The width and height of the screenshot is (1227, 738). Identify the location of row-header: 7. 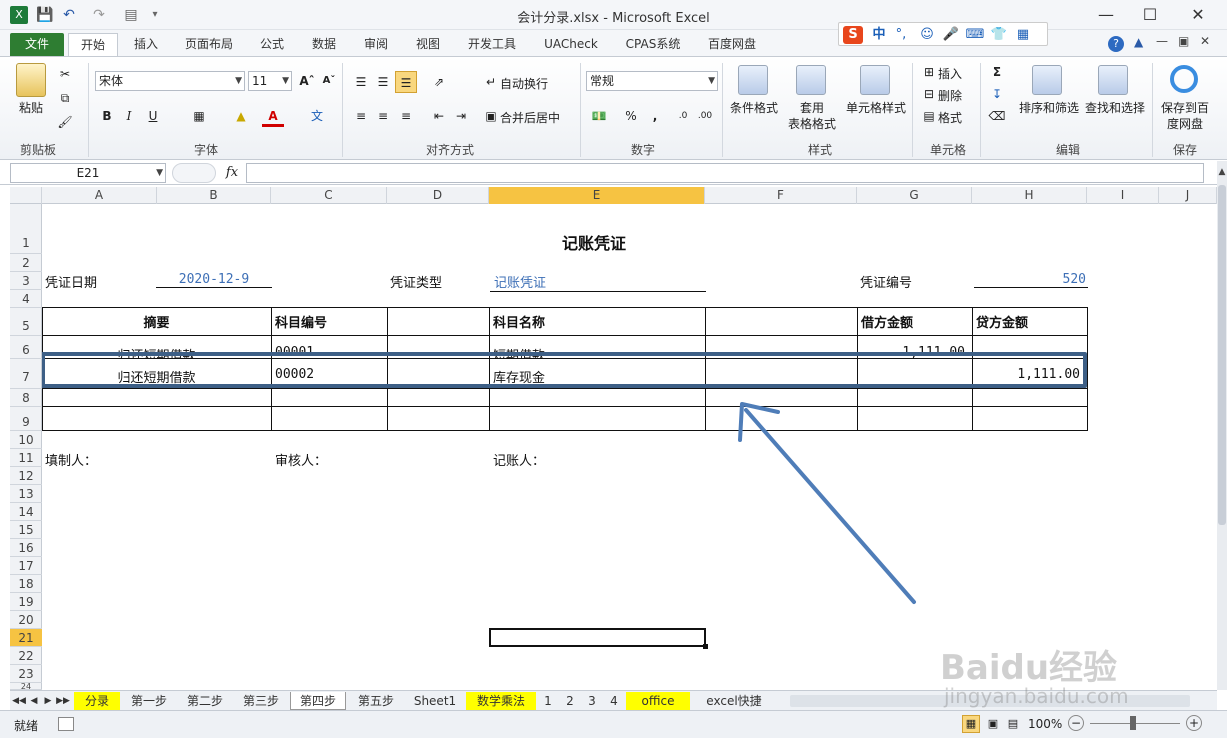
(26, 374).